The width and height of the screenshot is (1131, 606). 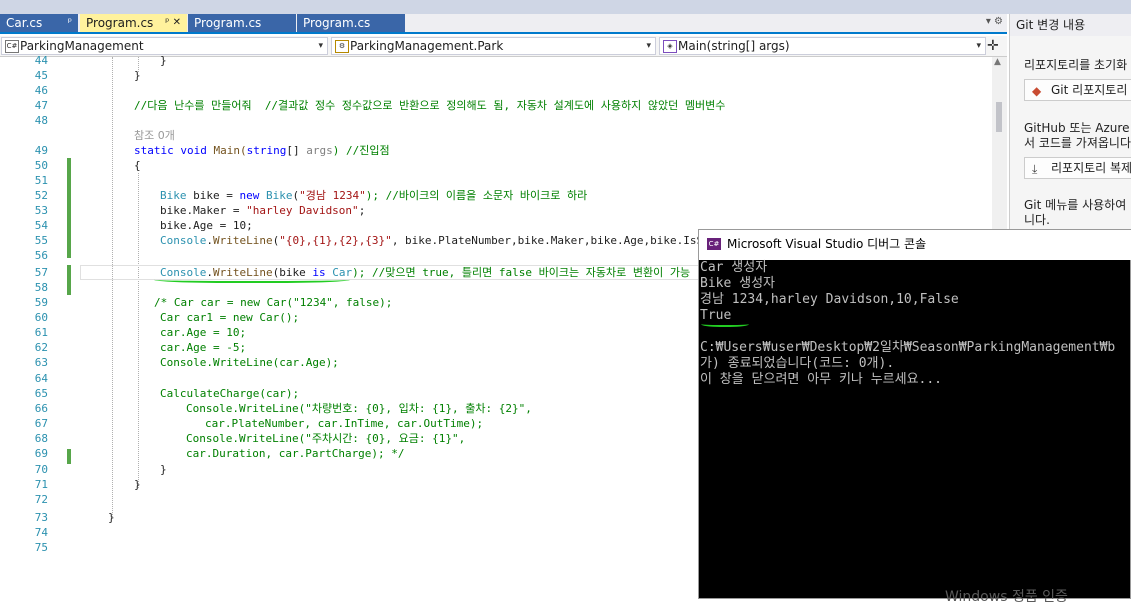 What do you see at coordinates (1037, 91) in the screenshot?
I see `git-icon: ◆` at bounding box center [1037, 91].